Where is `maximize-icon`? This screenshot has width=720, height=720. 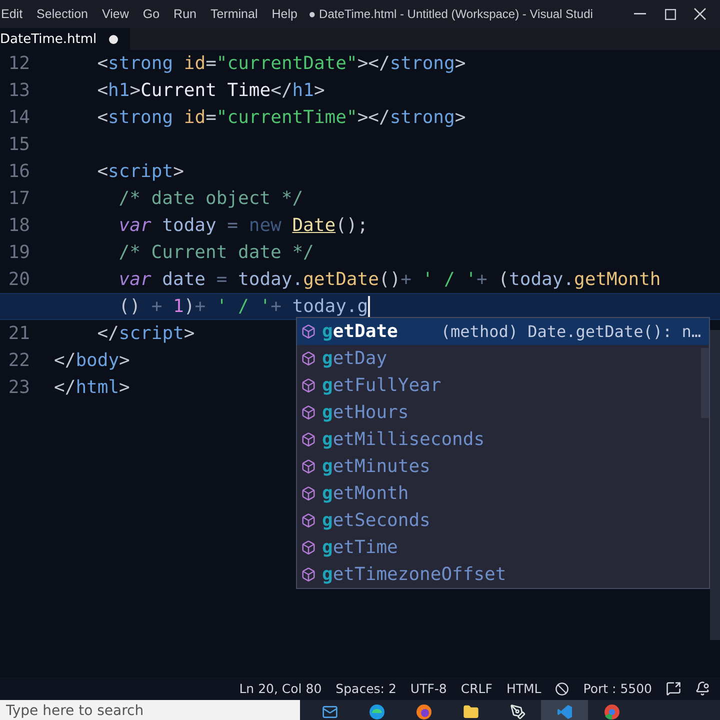
maximize-icon is located at coordinates (670, 14).